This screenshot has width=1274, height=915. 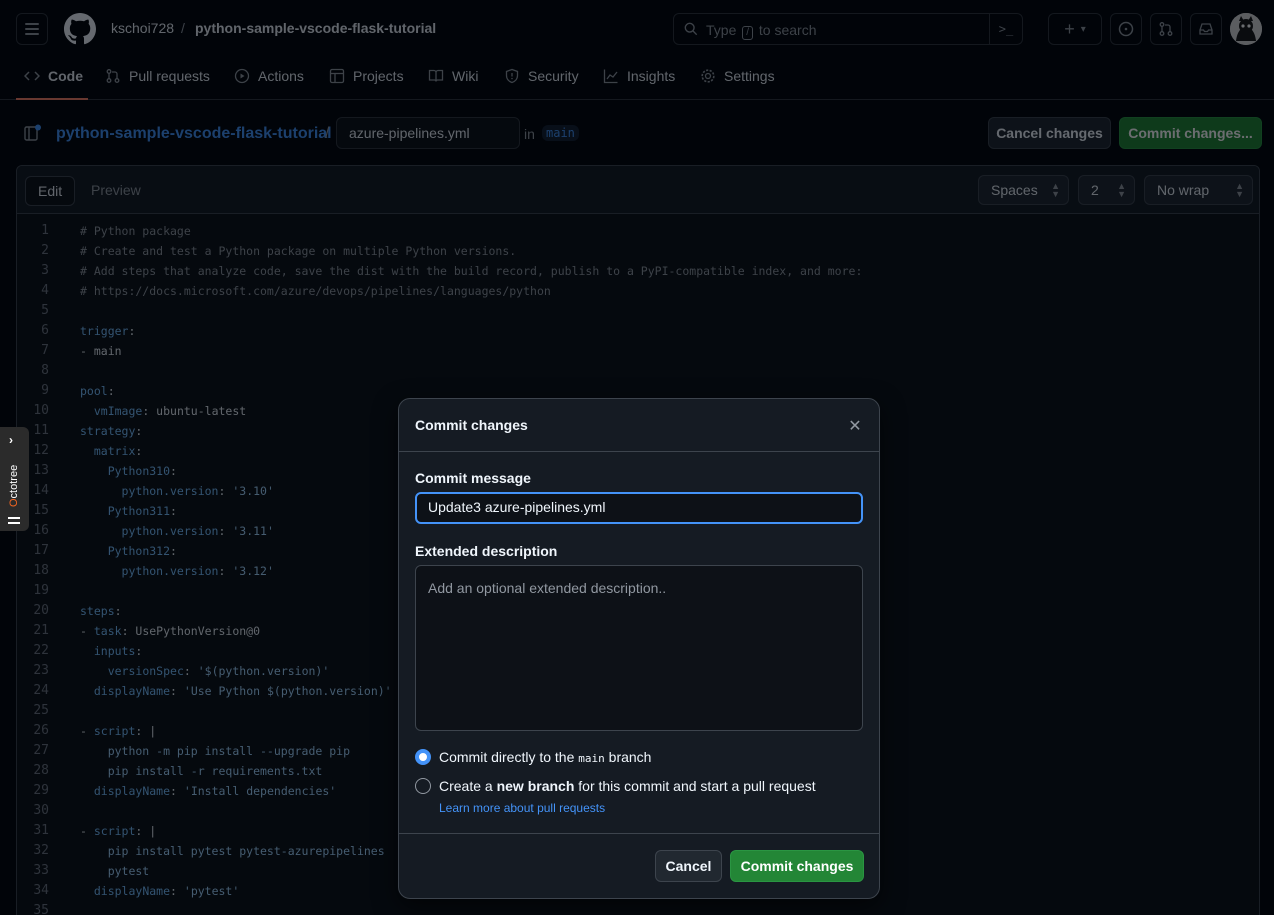 I want to click on code-line: strategy:, so click(x=111, y=431).